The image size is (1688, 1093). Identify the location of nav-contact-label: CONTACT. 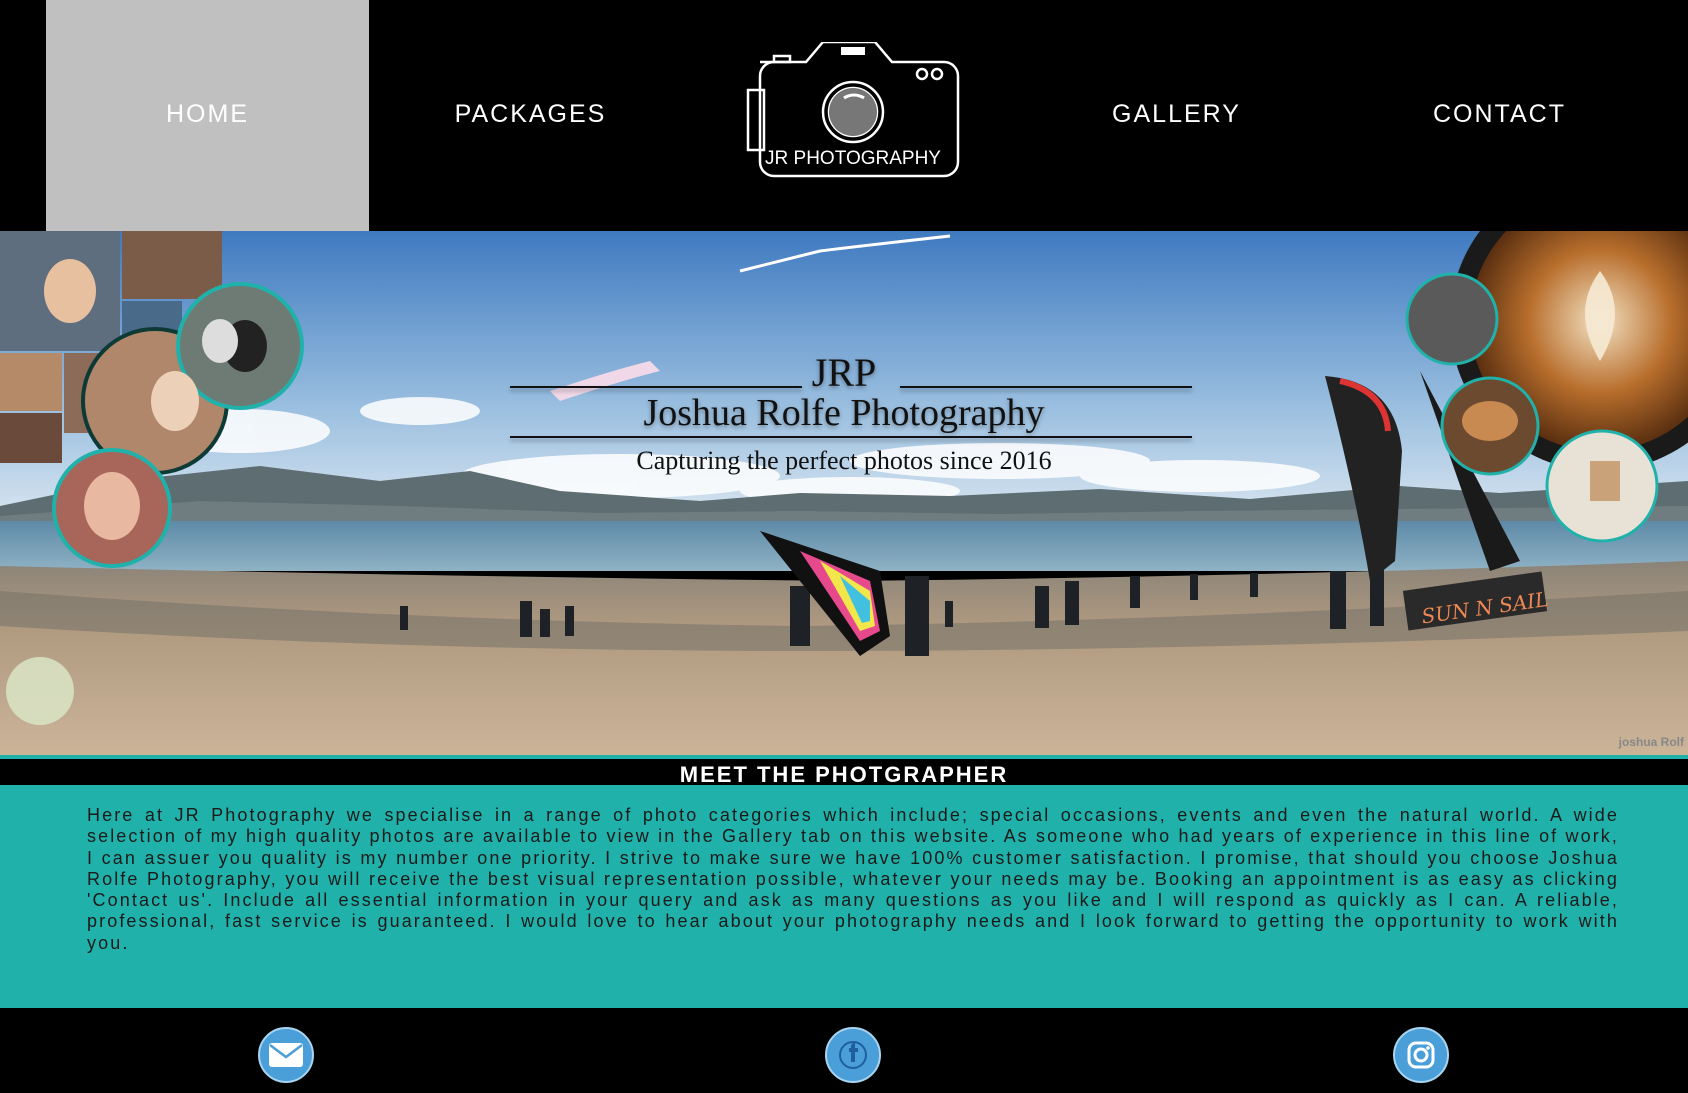
(1499, 114).